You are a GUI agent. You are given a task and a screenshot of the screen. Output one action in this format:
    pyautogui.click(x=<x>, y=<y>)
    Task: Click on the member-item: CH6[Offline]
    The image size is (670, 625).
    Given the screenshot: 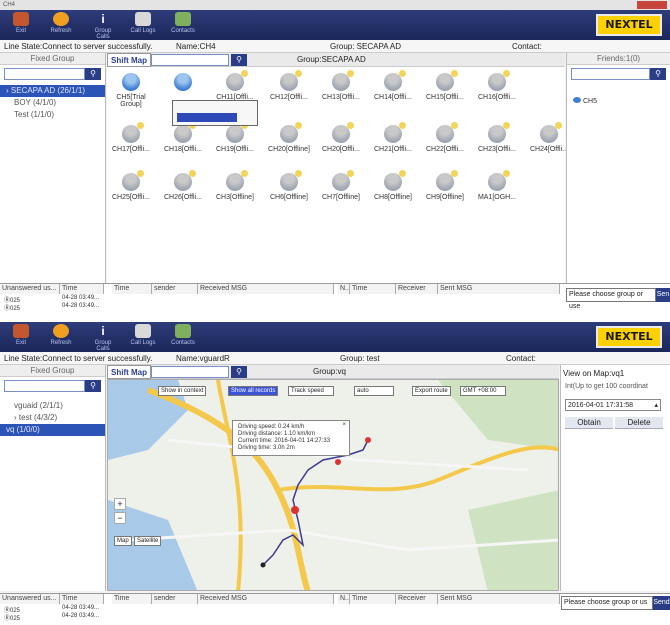 What is the action you would take?
    pyautogui.click(x=289, y=190)
    